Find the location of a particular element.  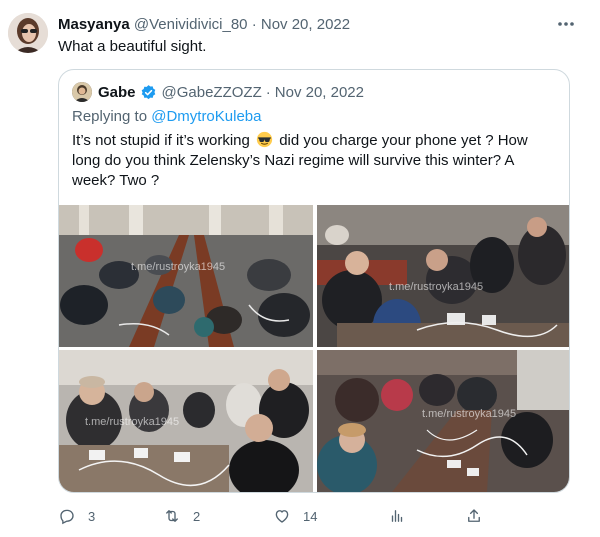

verified-badge-icon is located at coordinates (148, 92).